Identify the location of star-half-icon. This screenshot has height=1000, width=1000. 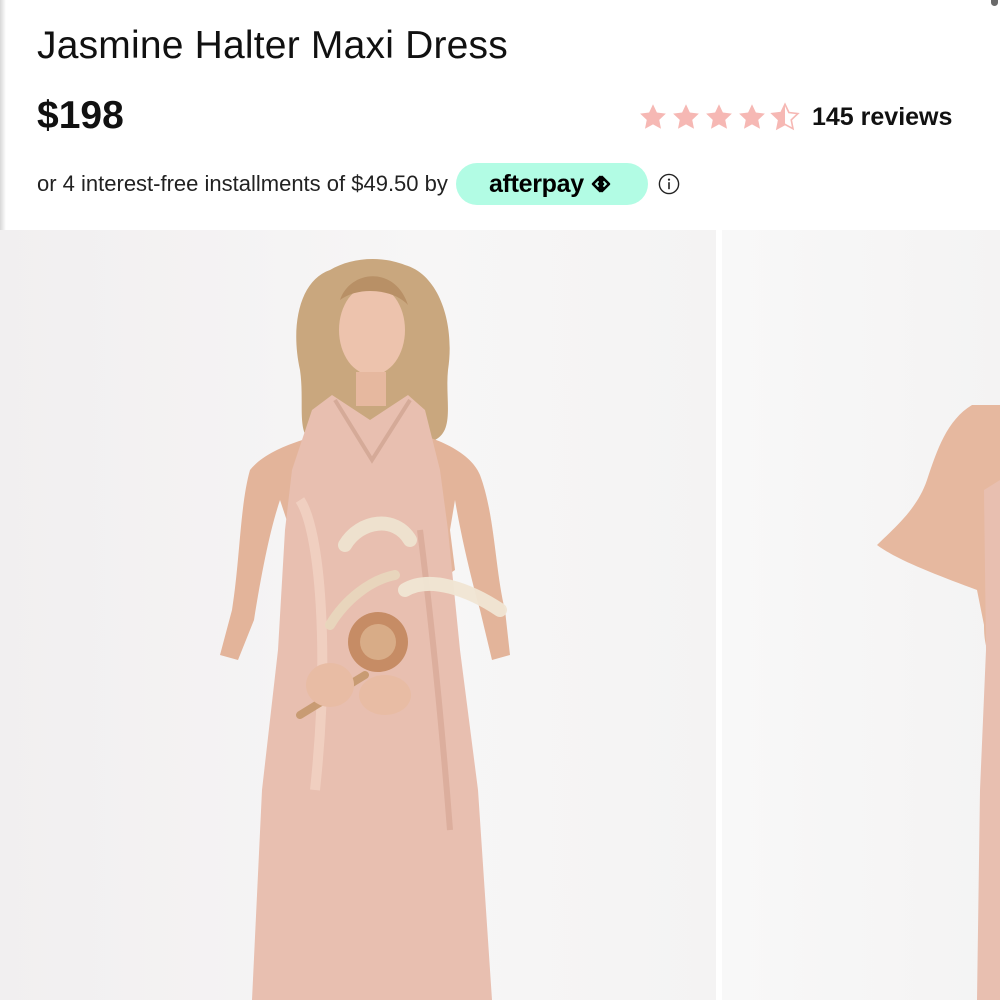
(785, 116).